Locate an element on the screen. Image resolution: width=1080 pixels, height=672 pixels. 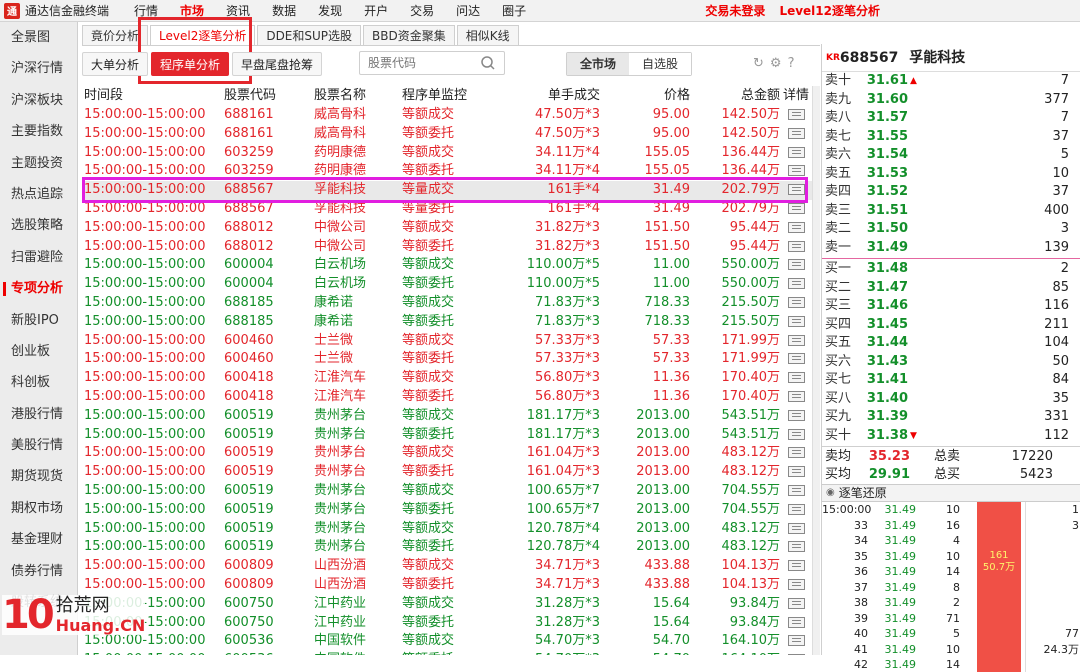
sidebar-item-5: 热点追踪 is located at coordinates (38, 194).